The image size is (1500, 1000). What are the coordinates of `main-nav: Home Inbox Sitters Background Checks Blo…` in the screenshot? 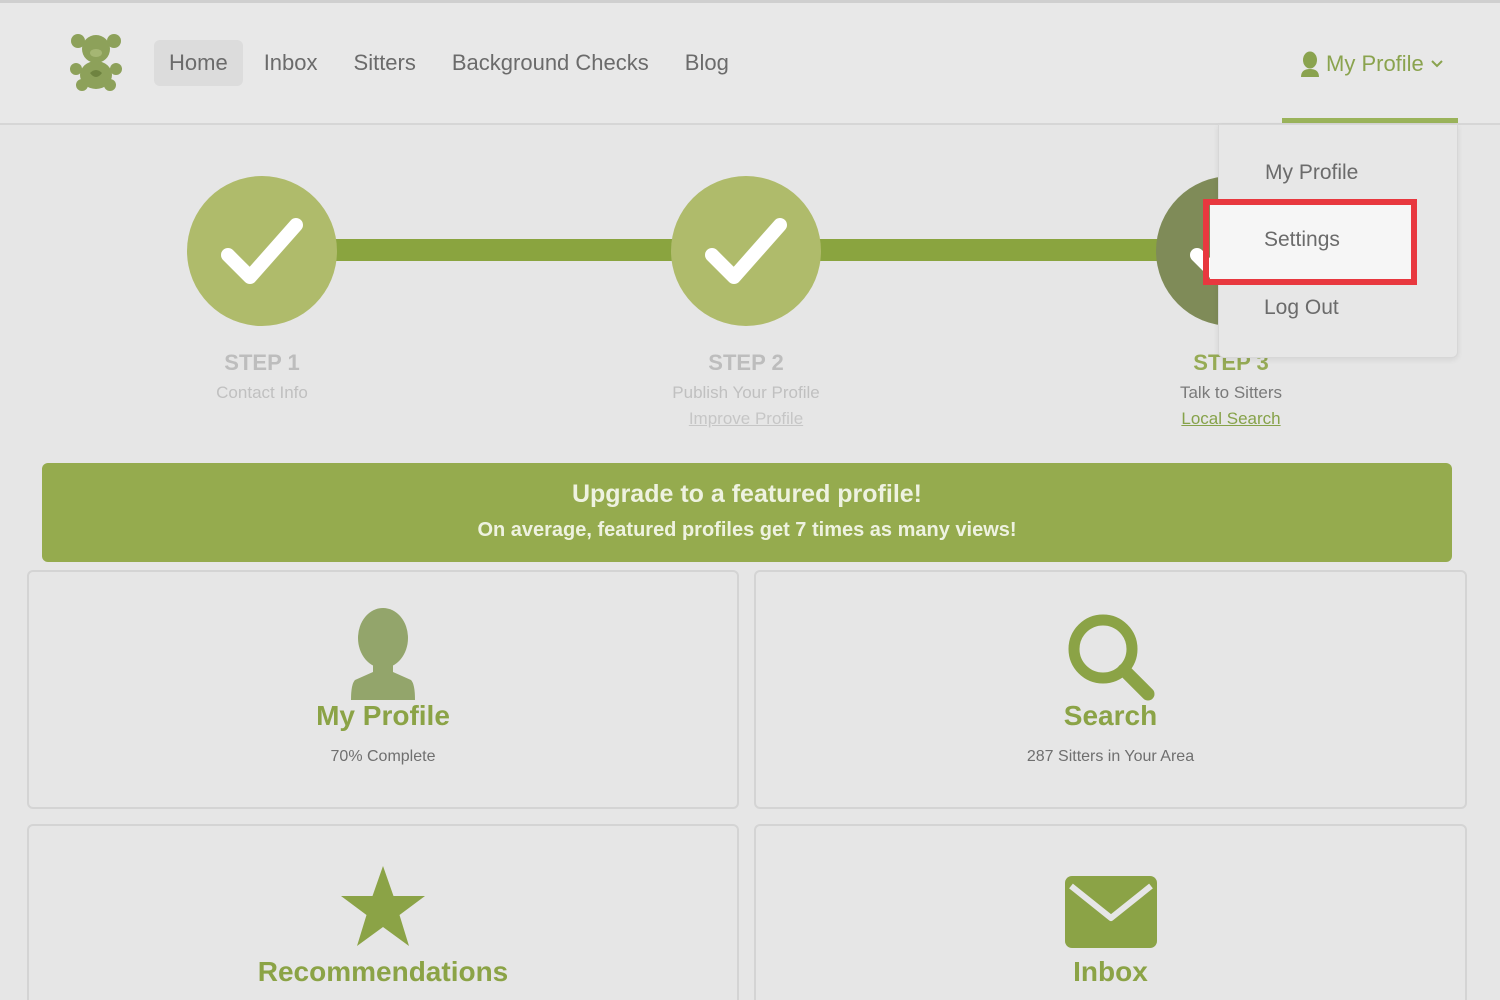 It's located at (449, 63).